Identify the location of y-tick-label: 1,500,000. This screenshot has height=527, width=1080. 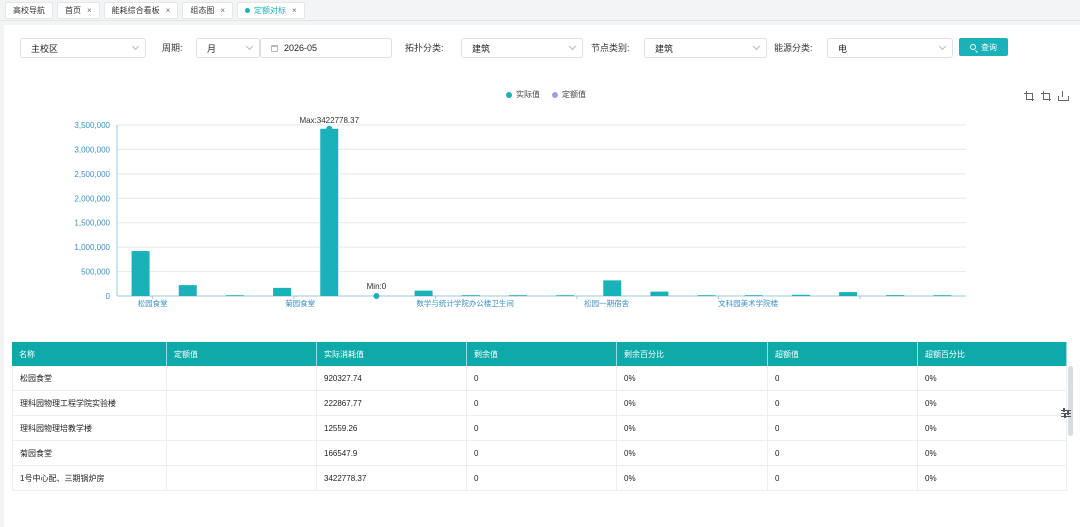
(92, 223).